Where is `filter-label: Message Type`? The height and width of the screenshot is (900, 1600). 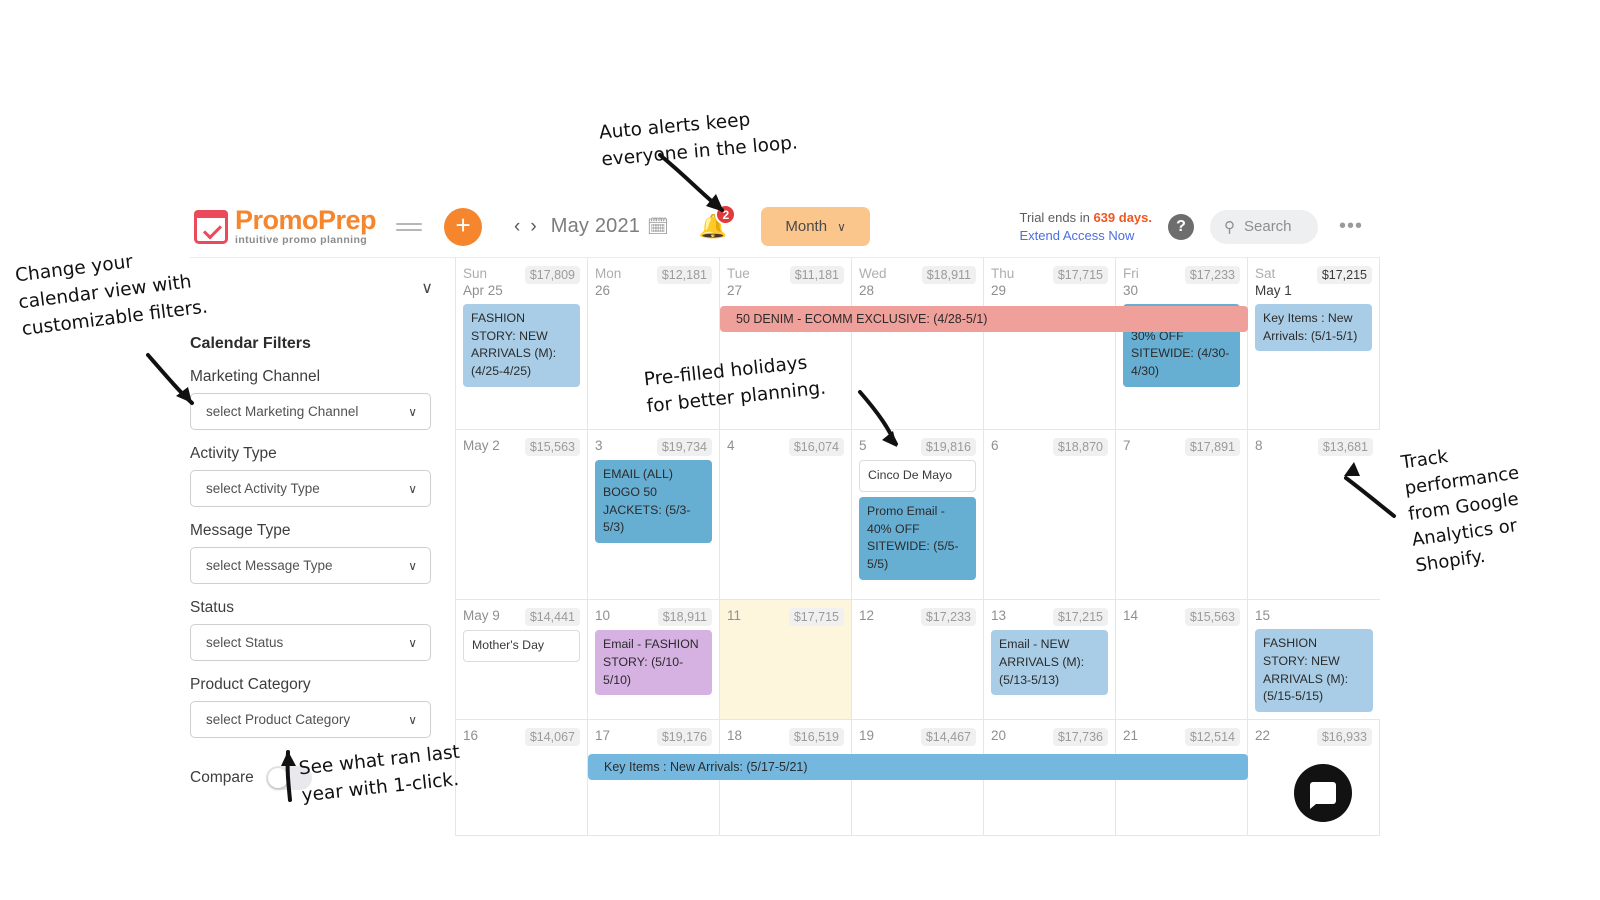
filter-label: Message Type is located at coordinates (240, 530).